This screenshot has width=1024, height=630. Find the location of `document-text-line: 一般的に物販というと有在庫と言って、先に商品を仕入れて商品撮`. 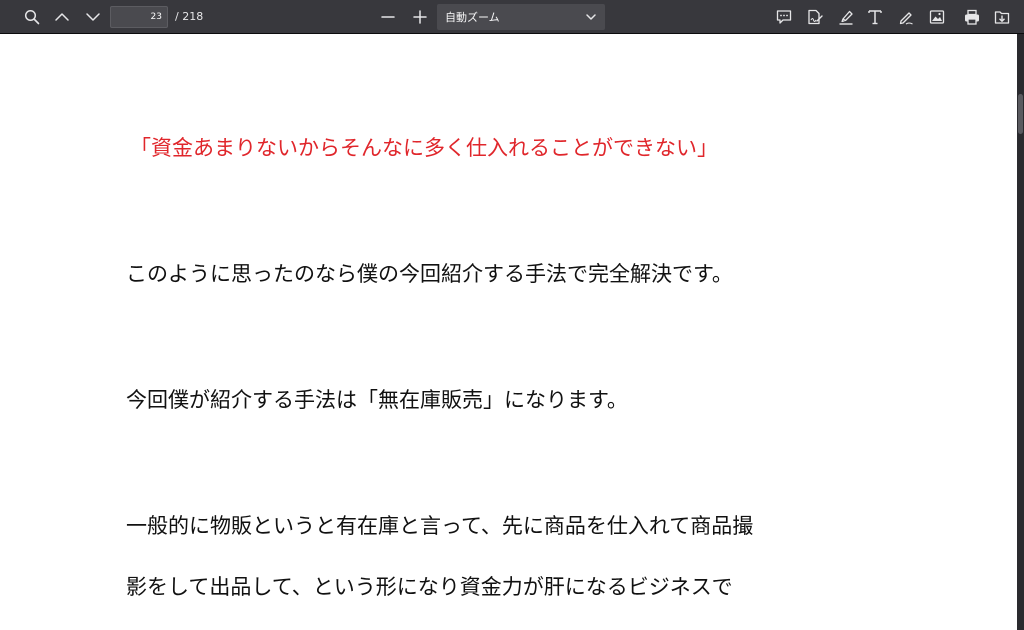

document-text-line: 一般的に物販というと有在庫と言って、先に商品を仕入れて商品撮 is located at coordinates (440, 526).